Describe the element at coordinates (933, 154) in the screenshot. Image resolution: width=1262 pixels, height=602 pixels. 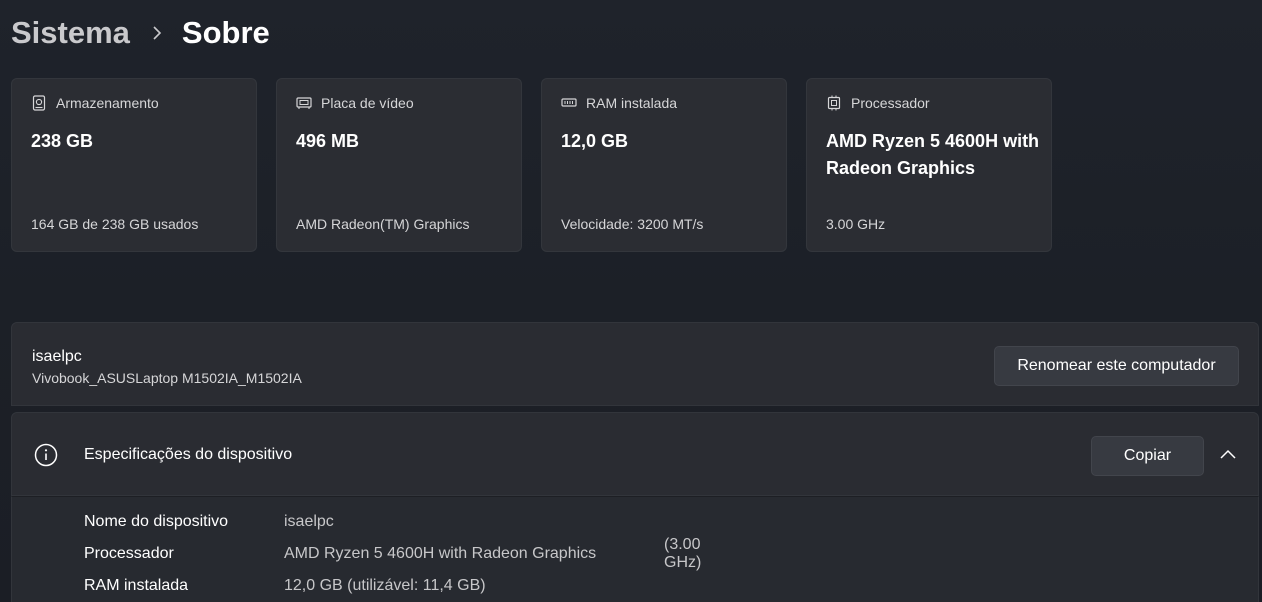
I see `cpu-value: AMD Ryzen 5 4600H with Radeon Graphics` at that location.